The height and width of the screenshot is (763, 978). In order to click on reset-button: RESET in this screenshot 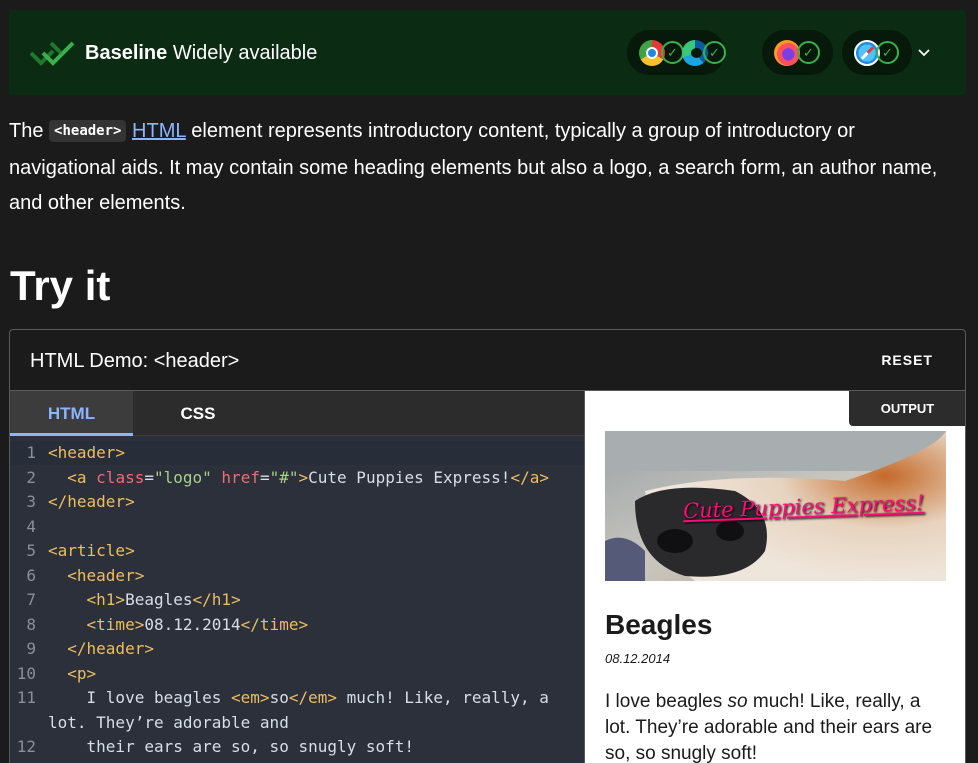, I will do `click(907, 360)`.